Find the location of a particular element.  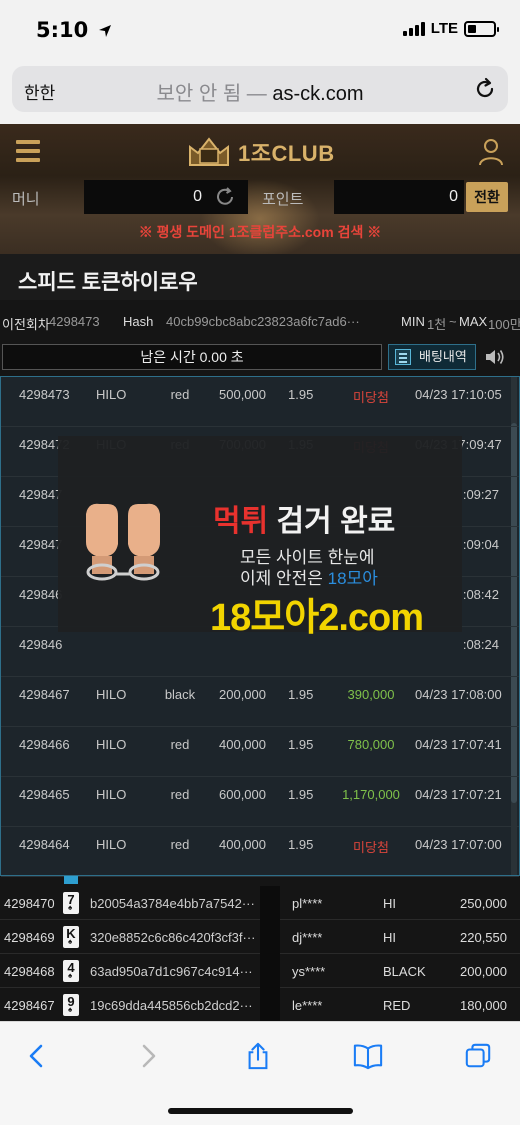

site-logo: 1조CLUB is located at coordinates (261, 152).